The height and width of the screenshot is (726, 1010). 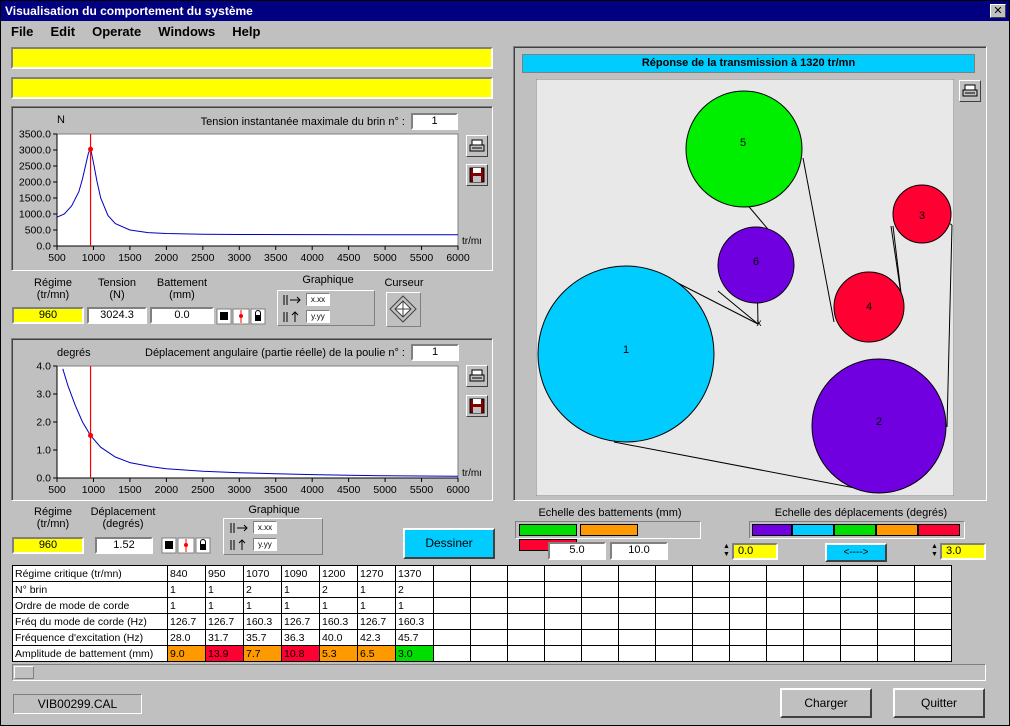 I want to click on save-chart1-button, so click(x=477, y=175).